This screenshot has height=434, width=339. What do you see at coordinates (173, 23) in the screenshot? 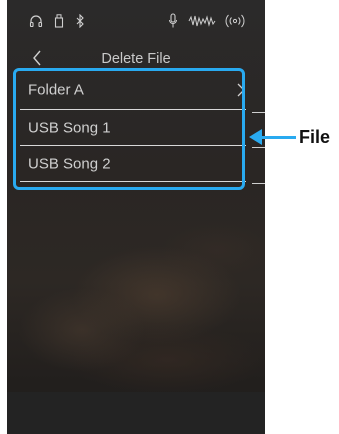
I see `microphone-icon` at bounding box center [173, 23].